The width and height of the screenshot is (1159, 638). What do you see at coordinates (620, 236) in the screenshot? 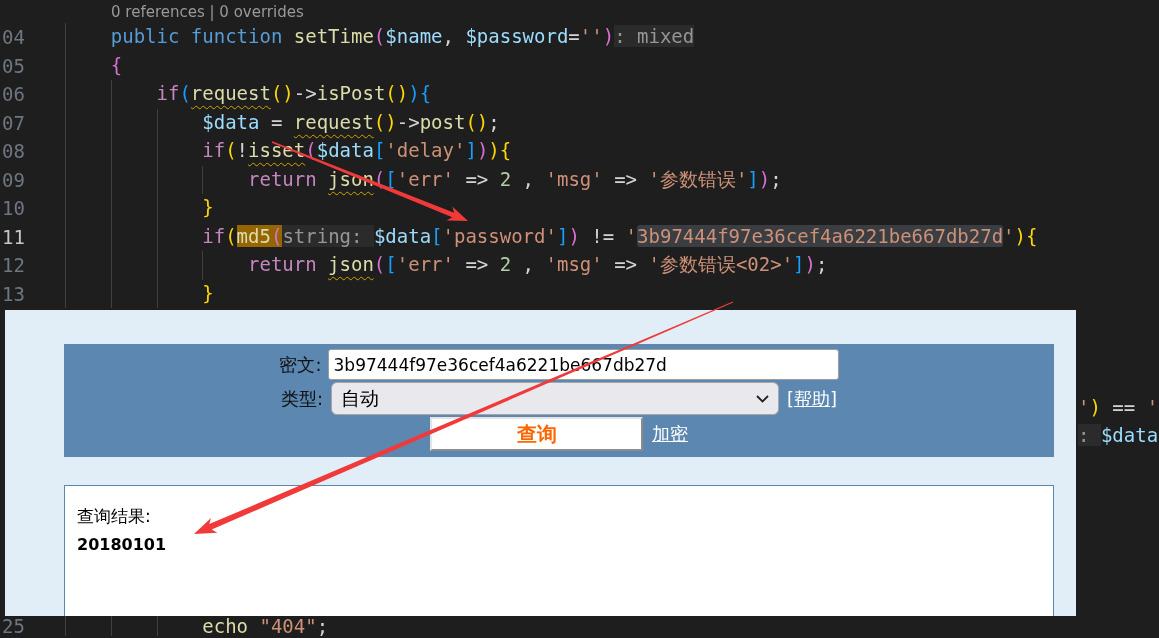
I see `code-line: if(md5(string: $data['password']) != '3b97444f97e36cef4a6221be667db27d'){` at bounding box center [620, 236].